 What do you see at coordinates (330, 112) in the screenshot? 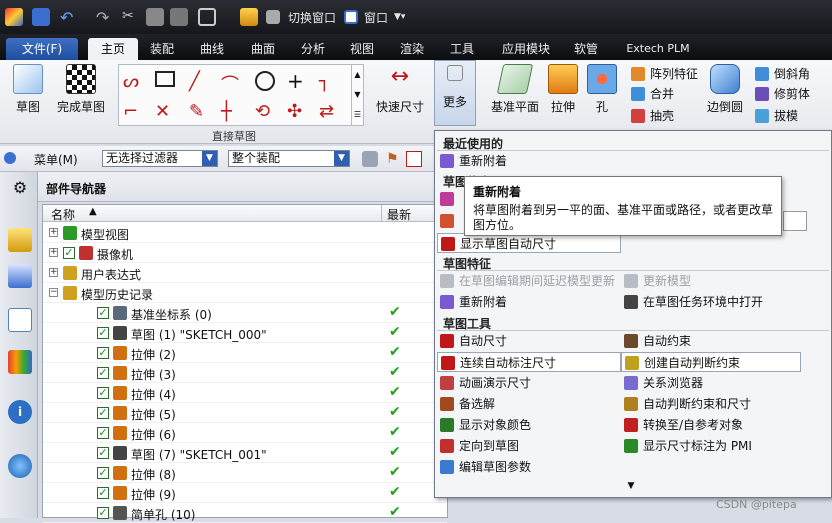
I see `pattern-curve-icon: ⇄` at bounding box center [330, 112].